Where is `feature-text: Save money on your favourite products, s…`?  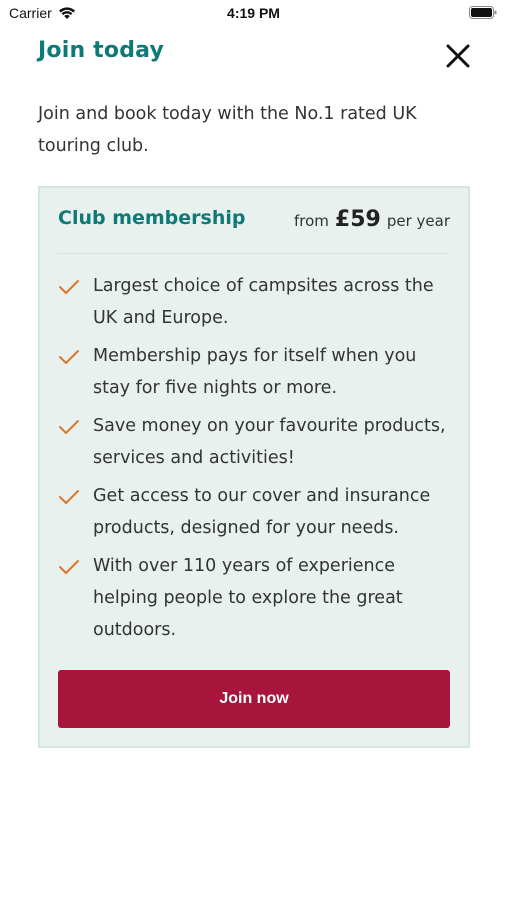 feature-text: Save money on your favourite products, s… is located at coordinates (269, 442).